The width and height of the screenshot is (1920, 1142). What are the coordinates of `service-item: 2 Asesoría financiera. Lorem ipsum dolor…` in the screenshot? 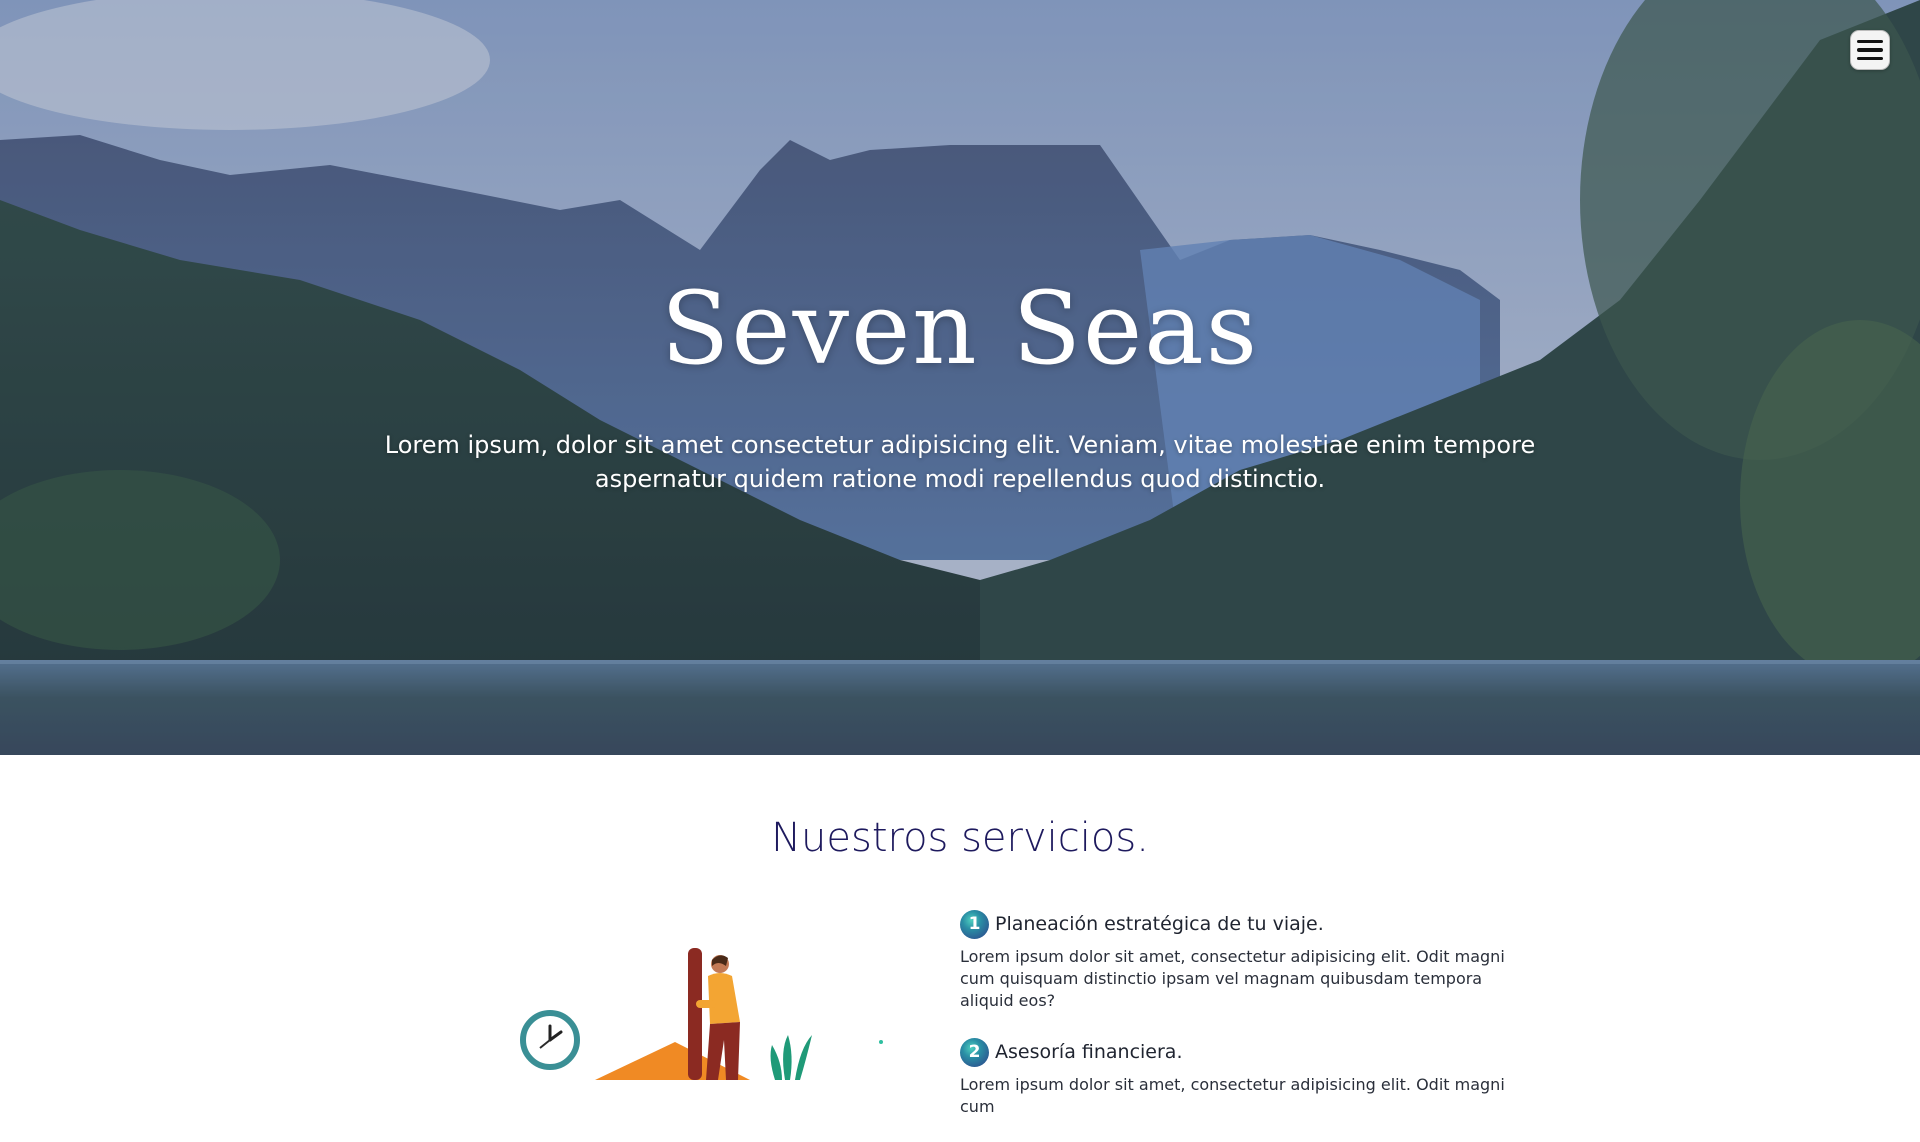 It's located at (1232, 1077).